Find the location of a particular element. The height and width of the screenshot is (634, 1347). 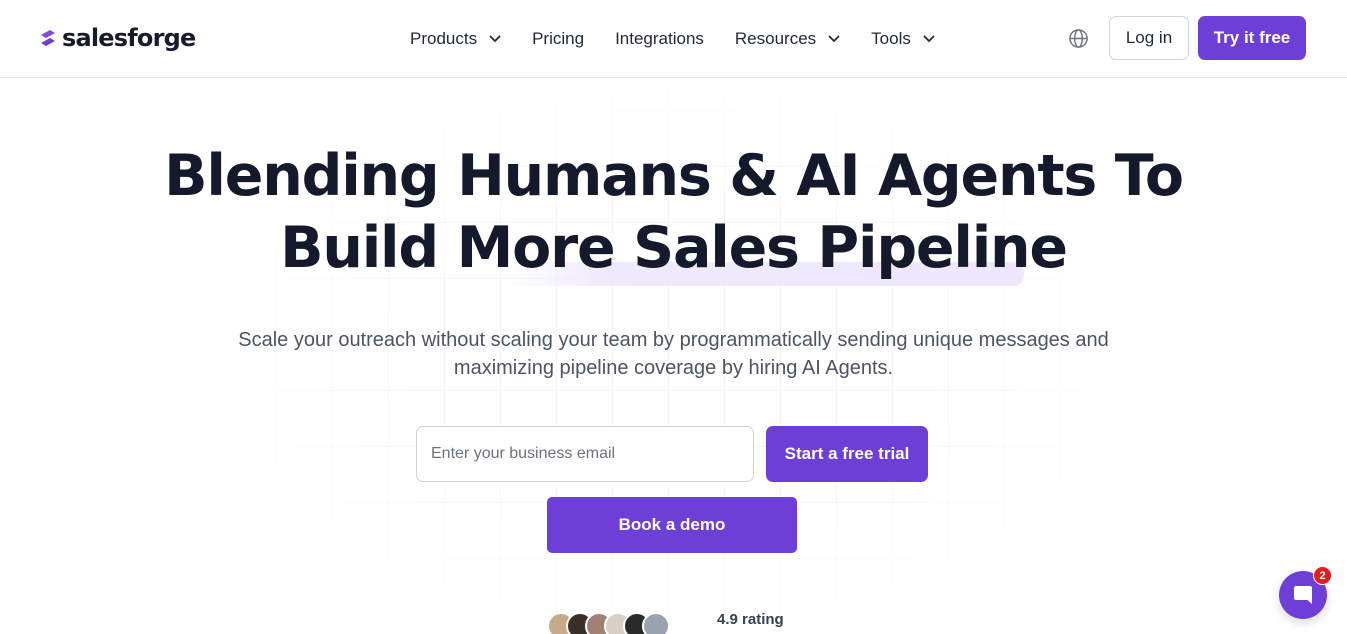

nav-tools: Tools is located at coordinates (903, 39).